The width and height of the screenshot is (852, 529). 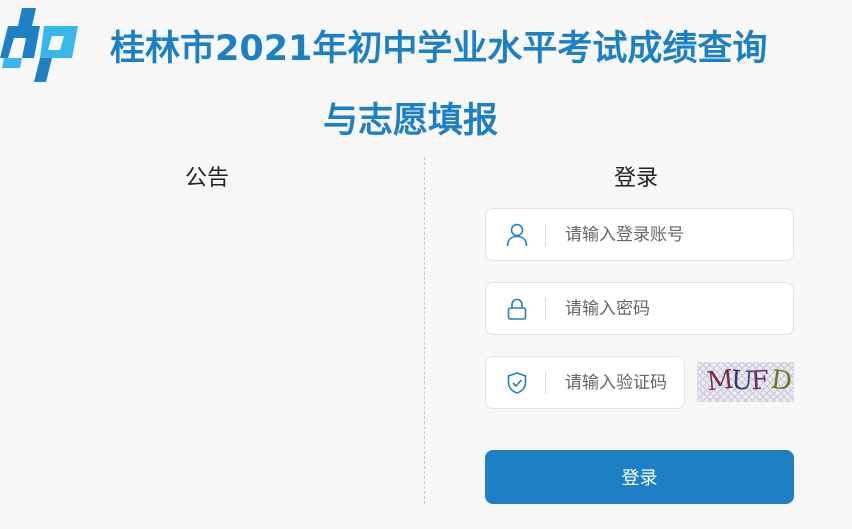 I want to click on user-icon, so click(x=517, y=235).